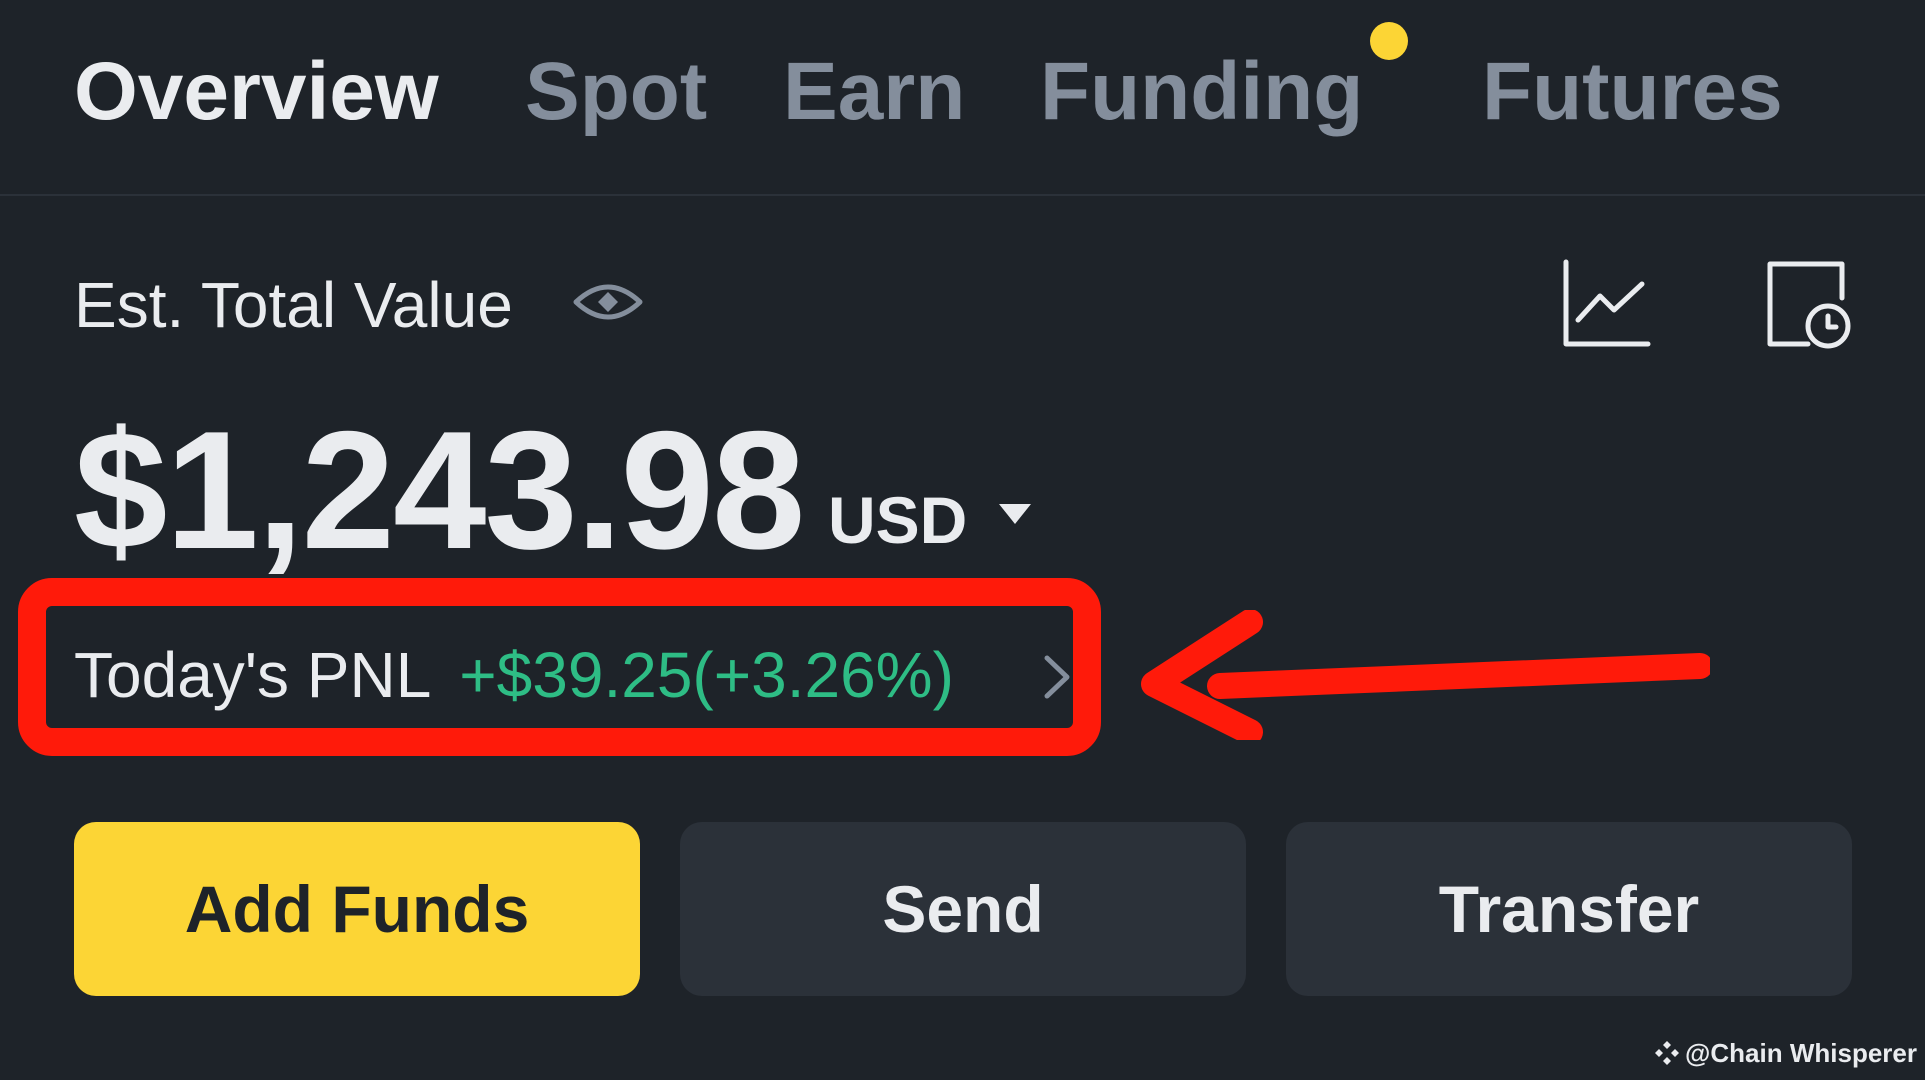 Image resolution: width=1925 pixels, height=1080 pixels. What do you see at coordinates (1389, 41) in the screenshot?
I see `notification-dot` at bounding box center [1389, 41].